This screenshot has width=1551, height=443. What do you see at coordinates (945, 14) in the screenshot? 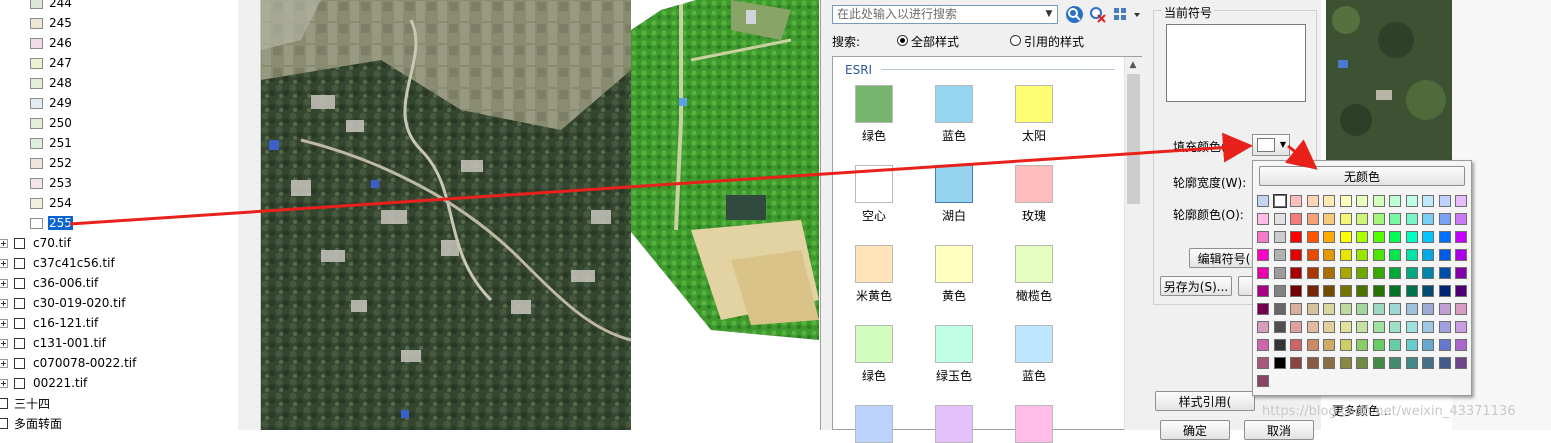
I see `search-input: 在此处输入以进行搜索 ▼` at bounding box center [945, 14].